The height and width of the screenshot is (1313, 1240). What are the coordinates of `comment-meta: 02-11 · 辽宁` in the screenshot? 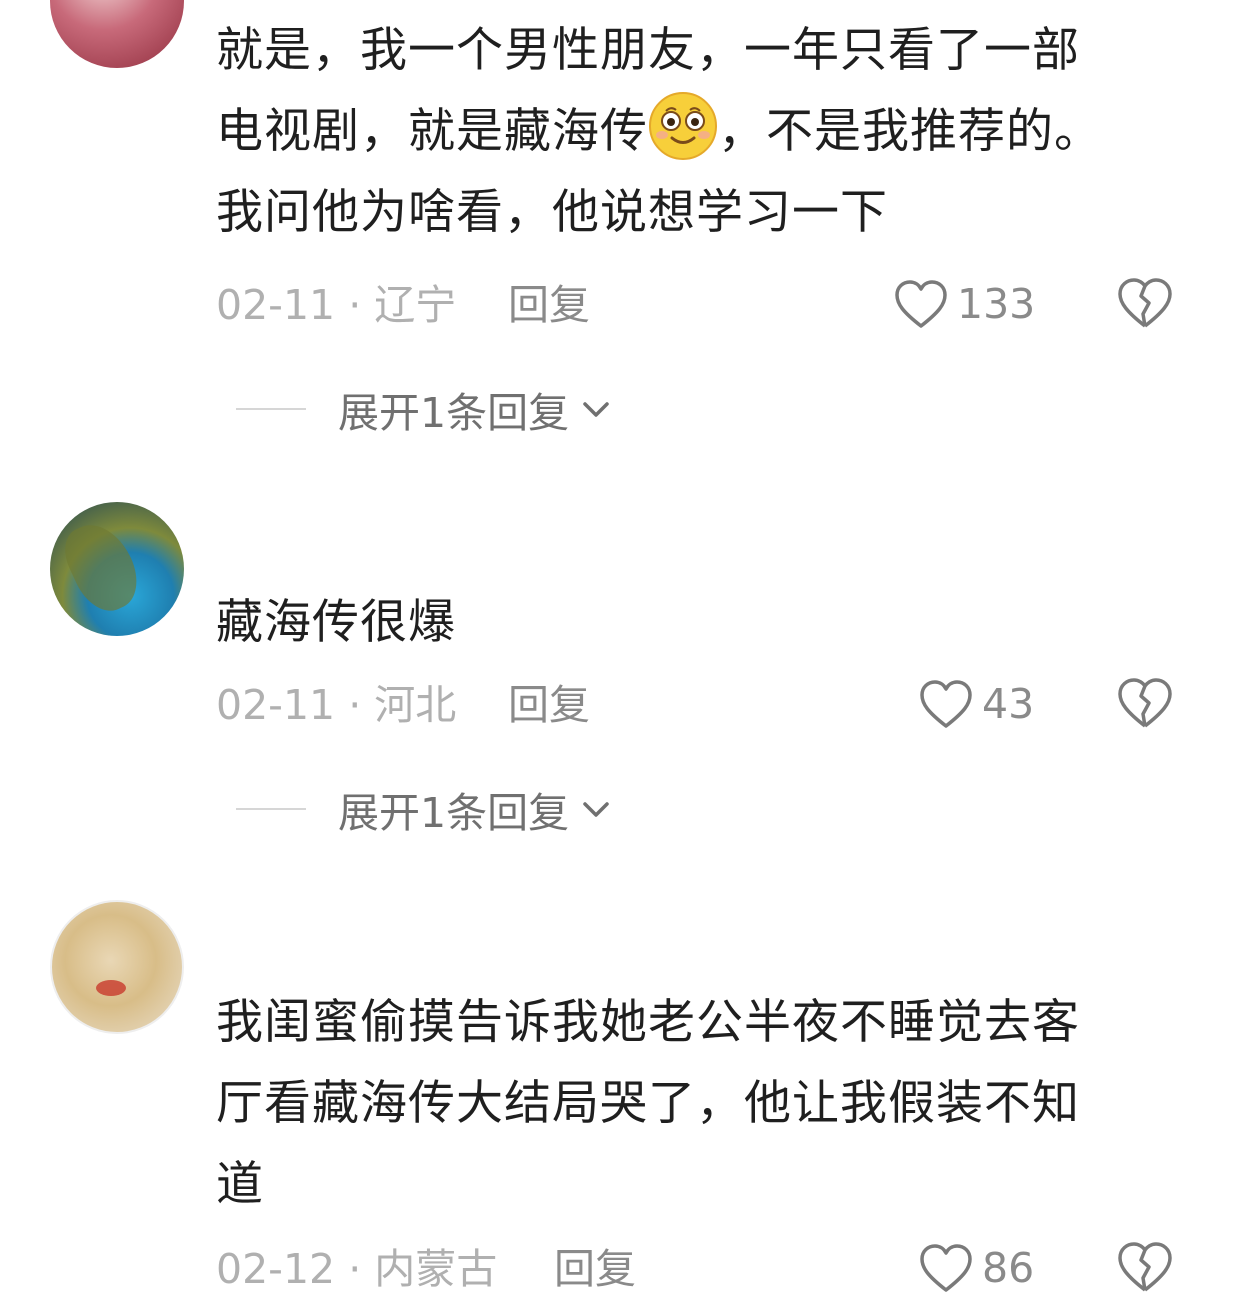 It's located at (336, 305).